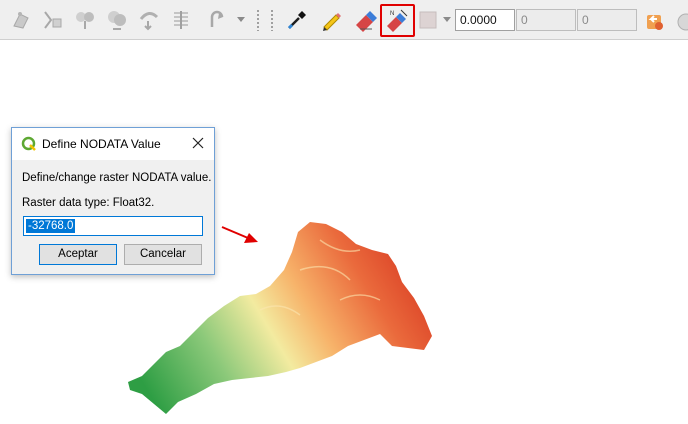 The width and height of the screenshot is (688, 424). What do you see at coordinates (163, 254) in the screenshot?
I see `cancel-button: Cancelar` at bounding box center [163, 254].